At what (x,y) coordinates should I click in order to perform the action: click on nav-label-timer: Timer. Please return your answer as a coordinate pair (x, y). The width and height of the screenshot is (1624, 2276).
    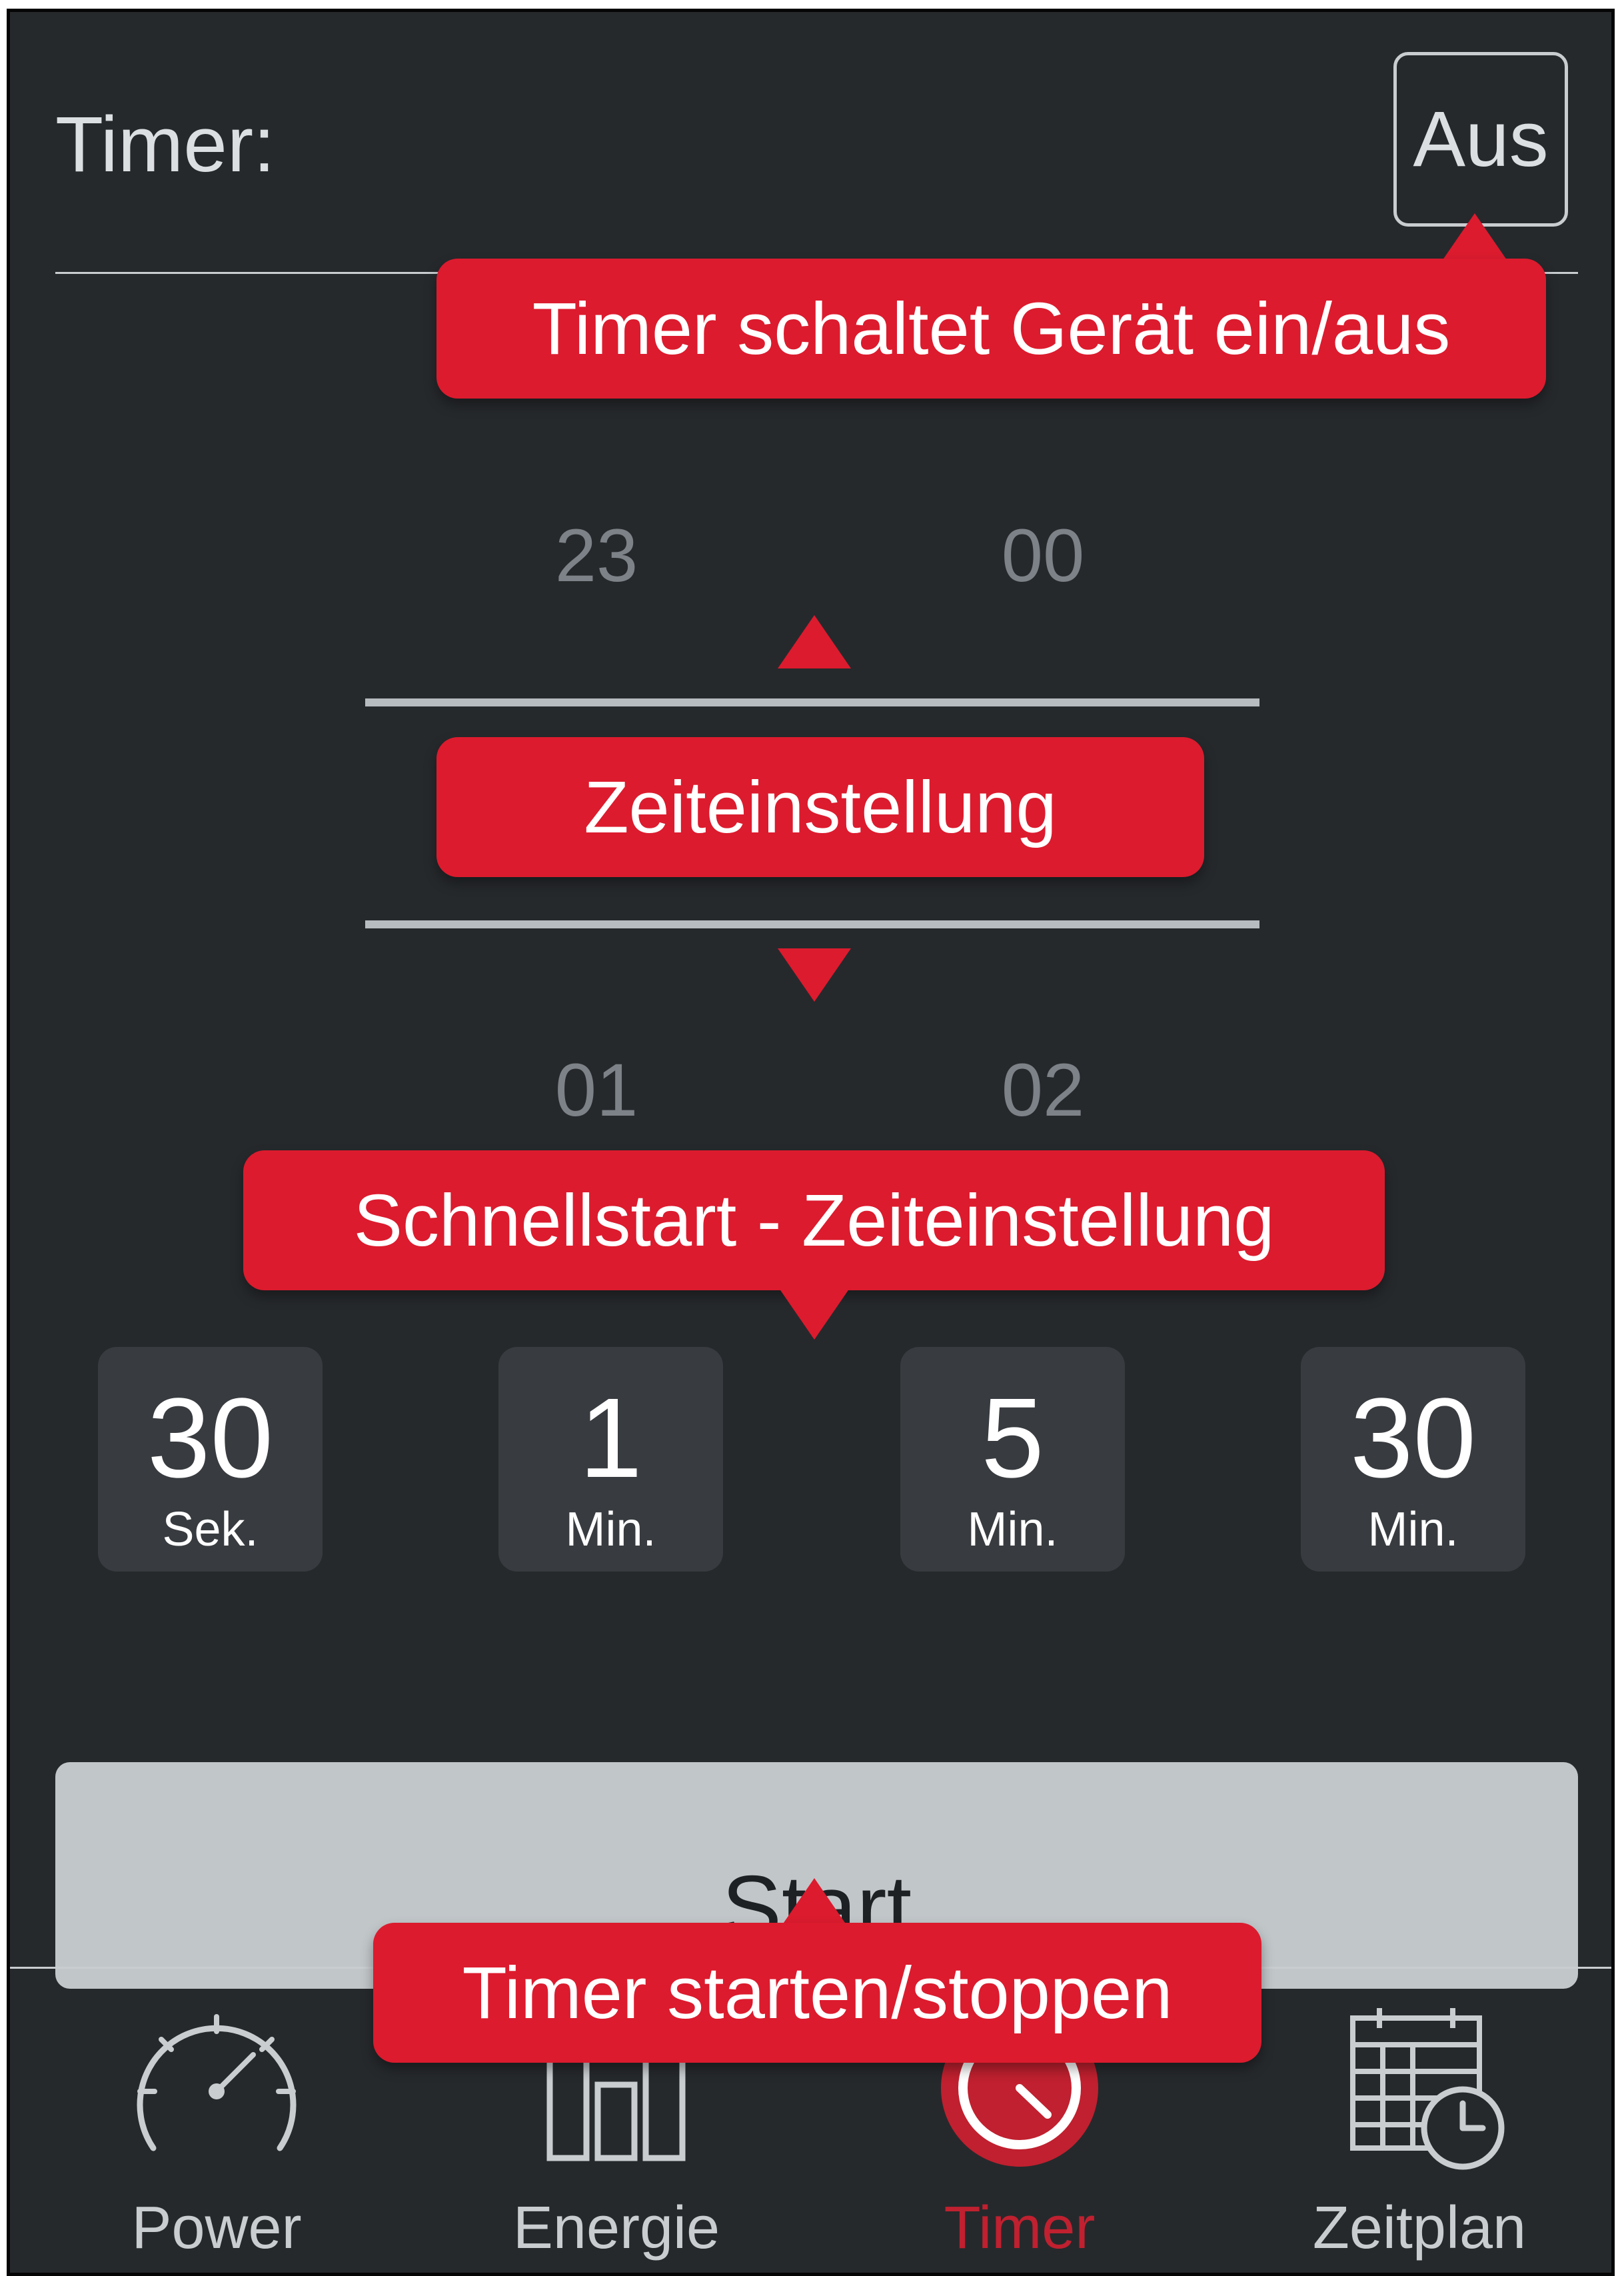
    Looking at the image, I should click on (1020, 2228).